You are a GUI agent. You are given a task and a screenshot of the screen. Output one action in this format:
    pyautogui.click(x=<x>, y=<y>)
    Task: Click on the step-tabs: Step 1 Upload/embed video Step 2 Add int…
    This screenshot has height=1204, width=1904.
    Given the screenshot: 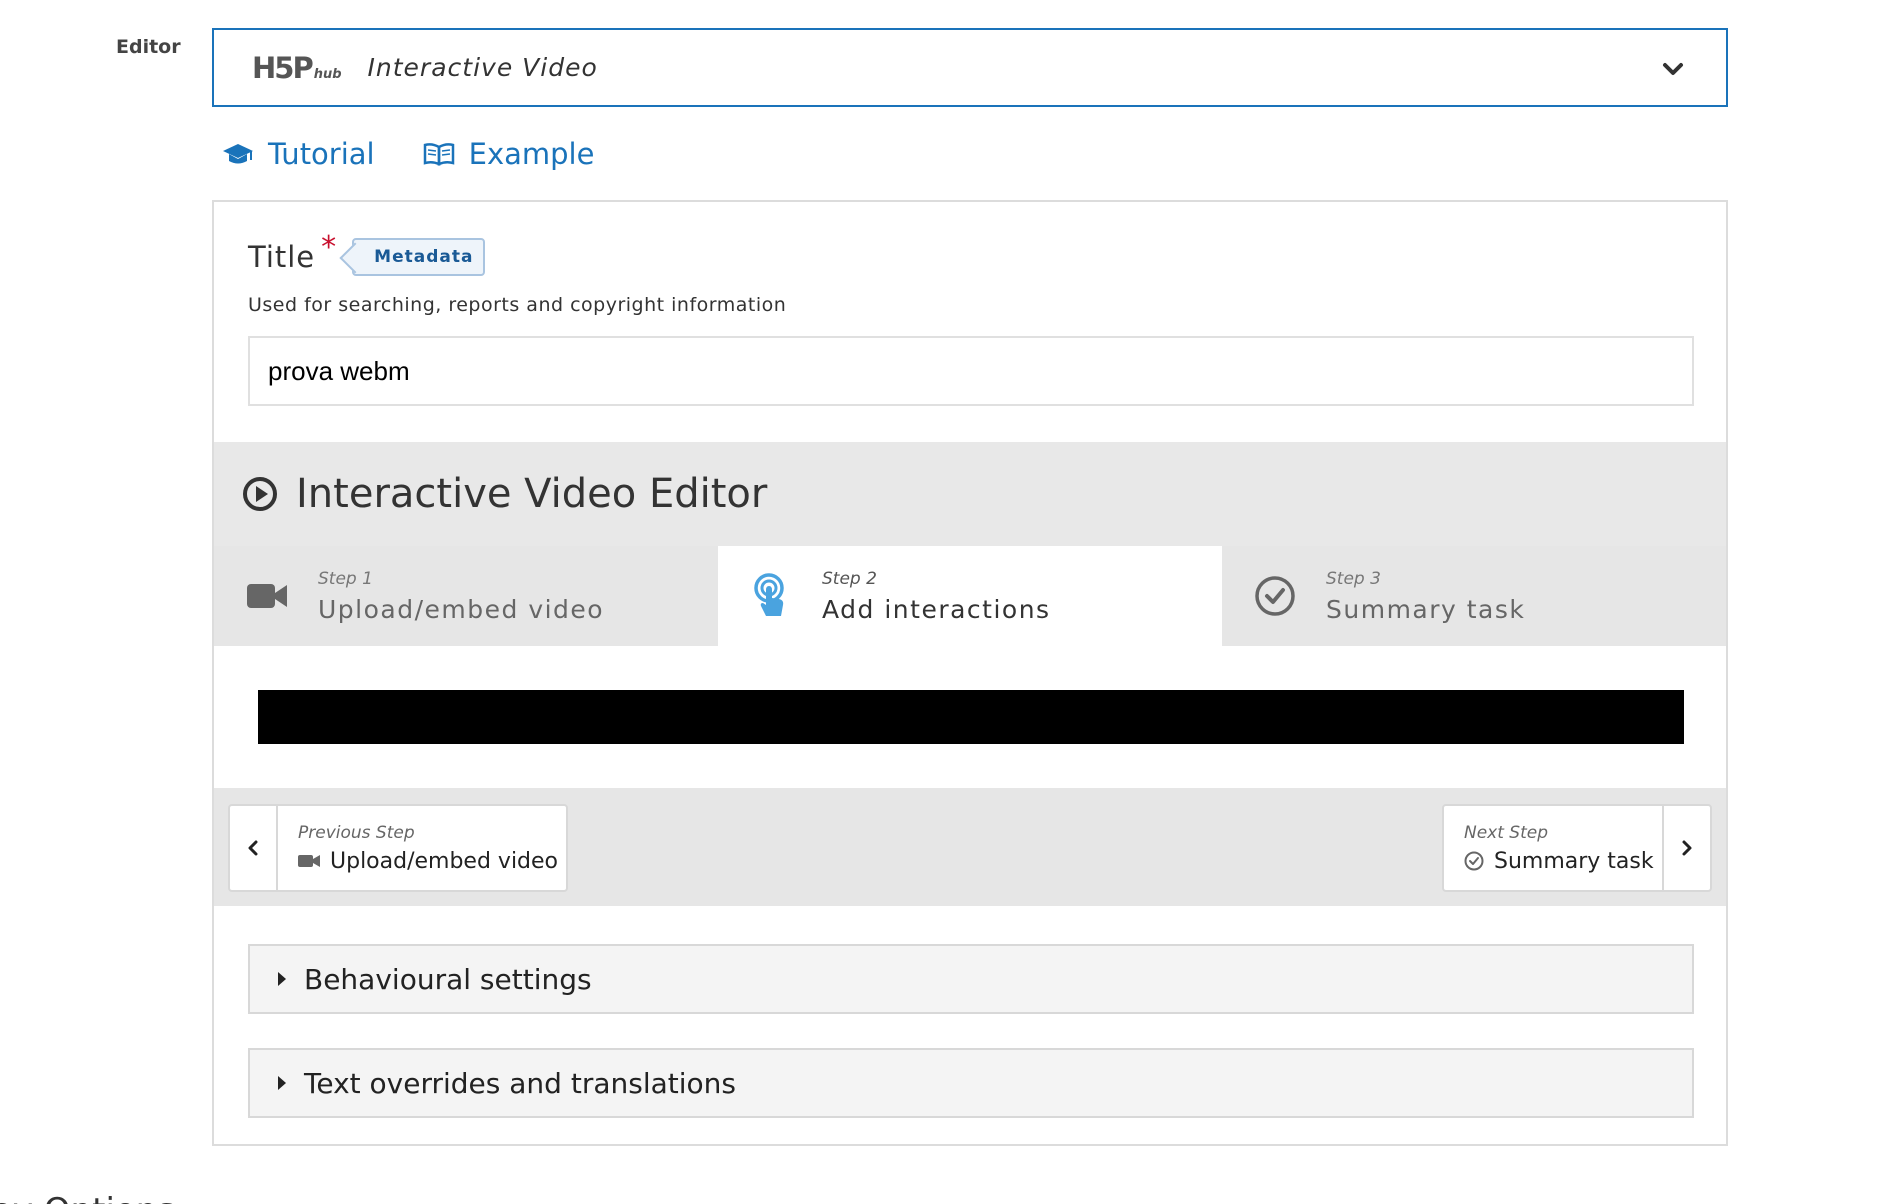 What is the action you would take?
    pyautogui.click(x=970, y=596)
    